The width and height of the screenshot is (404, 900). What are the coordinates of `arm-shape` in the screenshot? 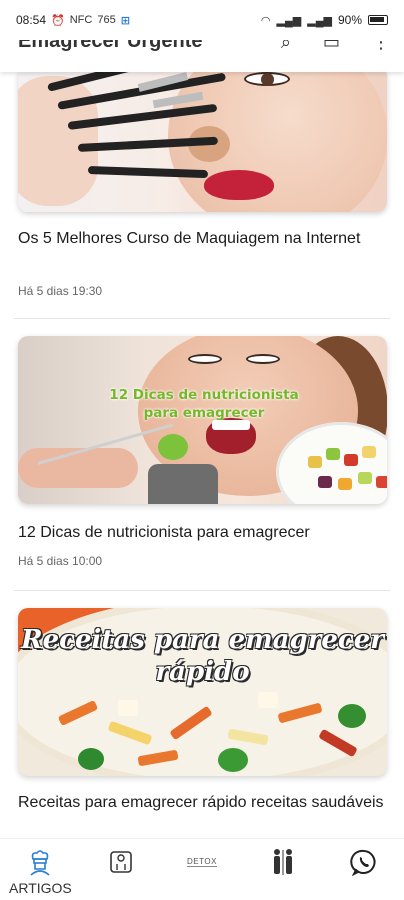 It's located at (78, 468).